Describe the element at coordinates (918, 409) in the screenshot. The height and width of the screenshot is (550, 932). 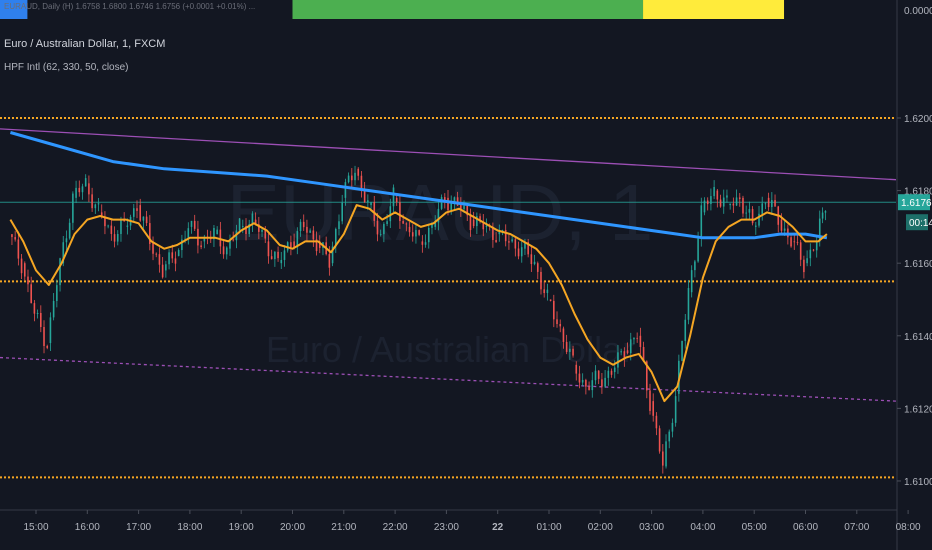
I see `y-tick-label-4: 1.61200` at that location.